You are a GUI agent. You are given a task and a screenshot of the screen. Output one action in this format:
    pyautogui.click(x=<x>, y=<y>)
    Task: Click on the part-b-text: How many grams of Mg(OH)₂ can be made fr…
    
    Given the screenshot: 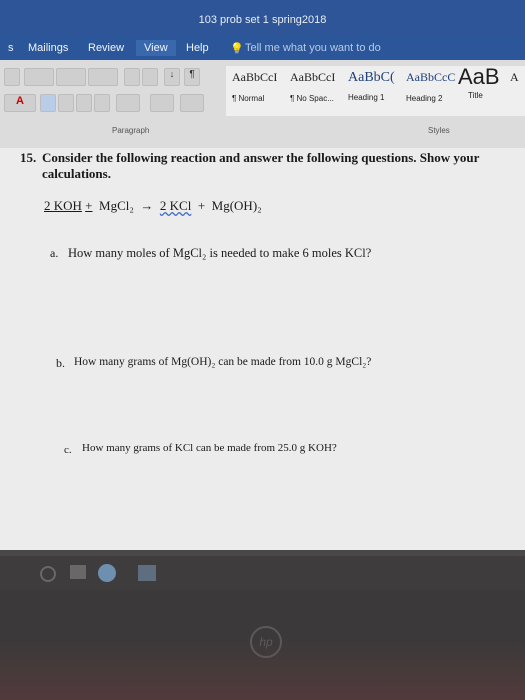 What is the action you would take?
    pyautogui.click(x=223, y=362)
    